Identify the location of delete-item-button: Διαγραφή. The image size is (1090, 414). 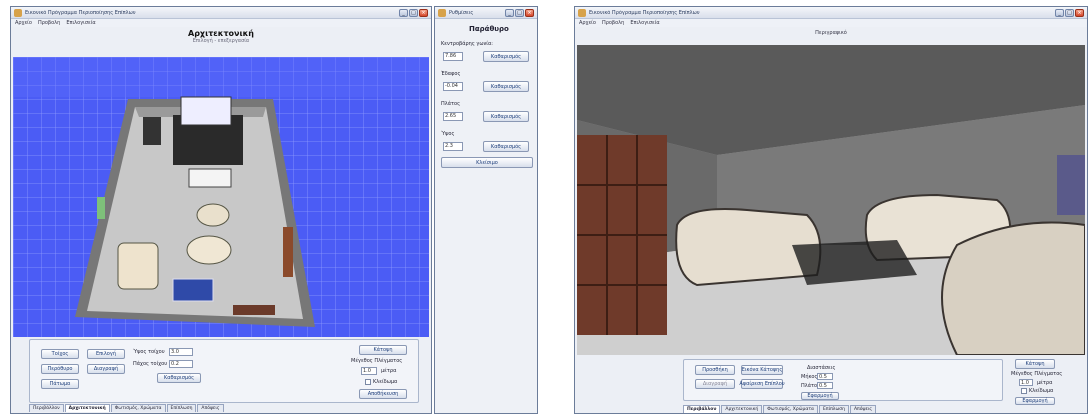
(715, 384).